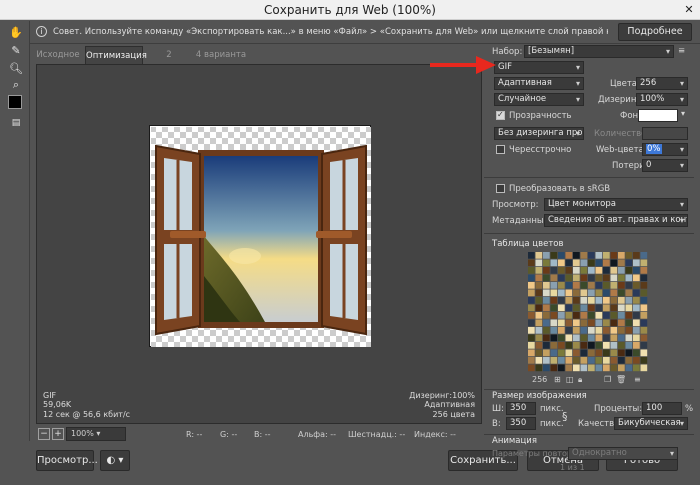  Describe the element at coordinates (260, 236) in the screenshot. I see `image-canvas` at that location.